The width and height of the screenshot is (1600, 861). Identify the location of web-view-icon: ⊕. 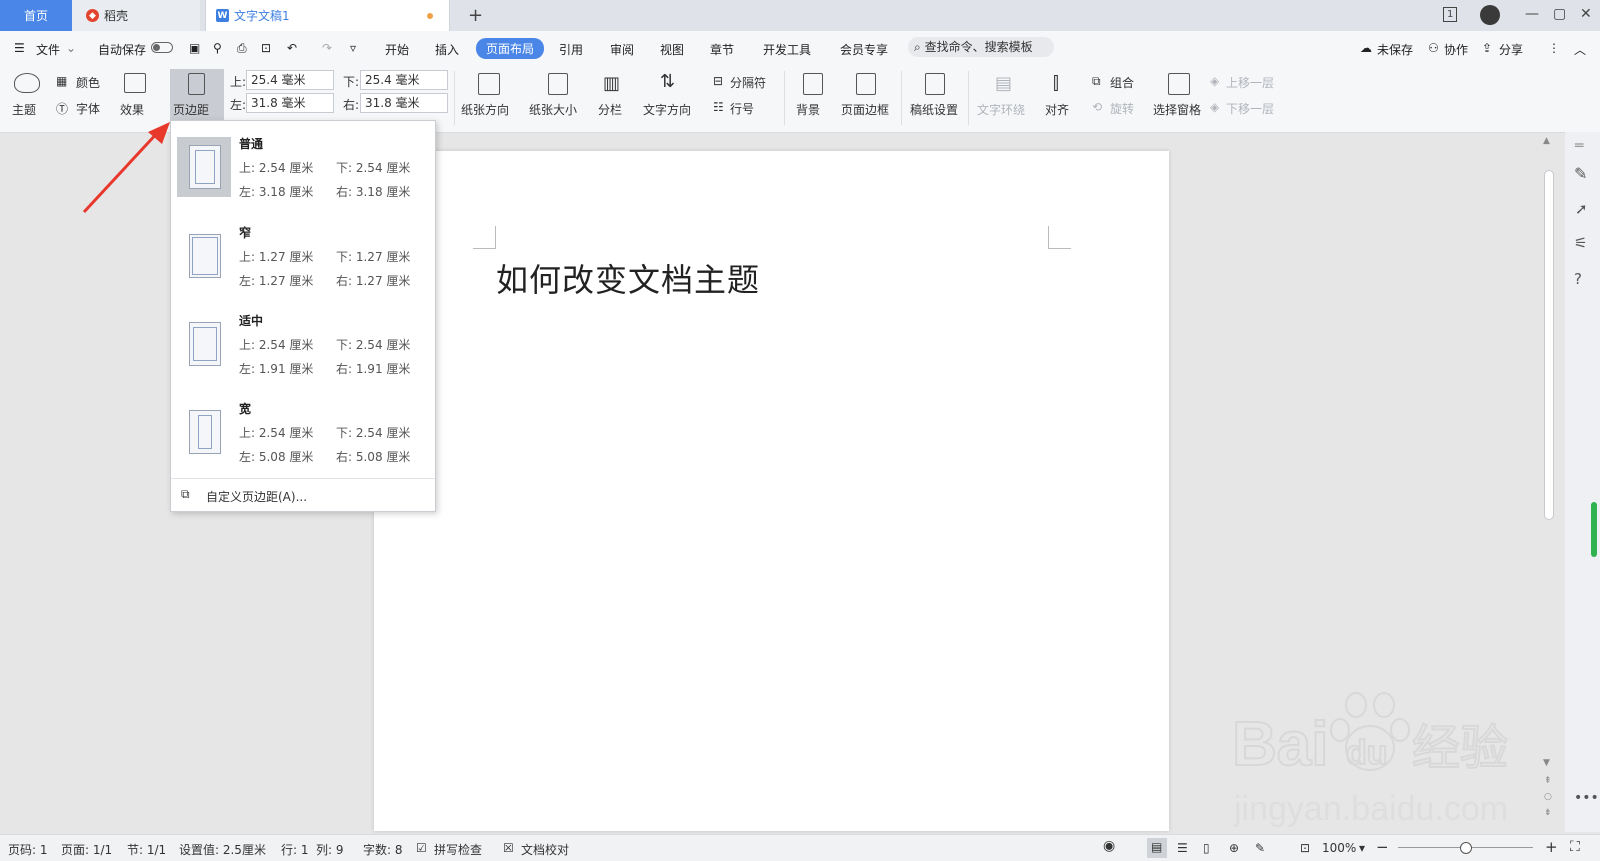
(1234, 848).